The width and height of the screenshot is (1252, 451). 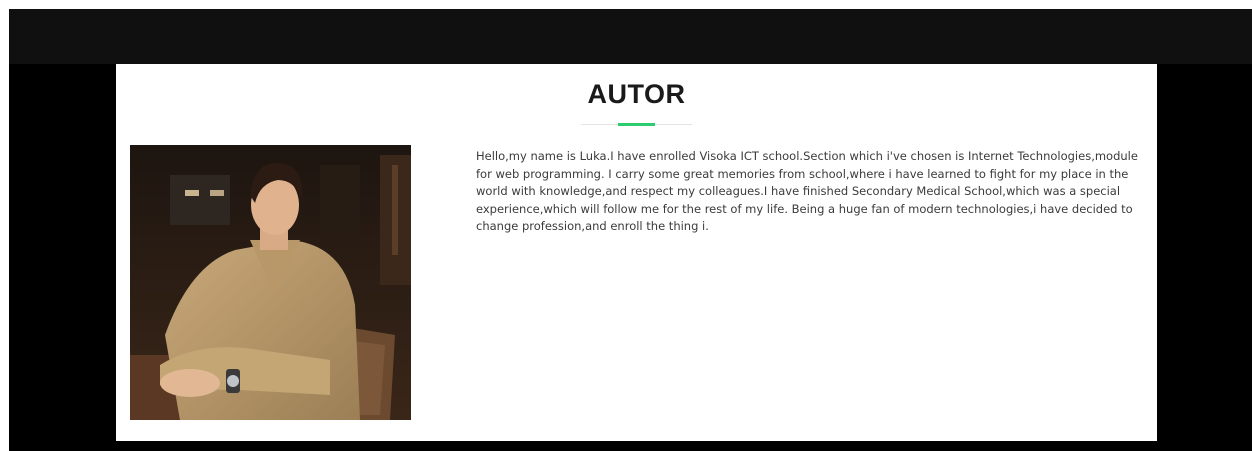 I want to click on author-photo, so click(x=270, y=282).